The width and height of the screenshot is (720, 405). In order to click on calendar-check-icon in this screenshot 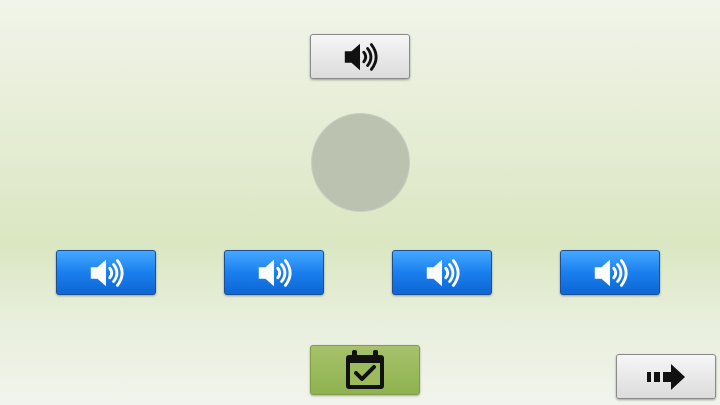, I will do `click(365, 370)`.